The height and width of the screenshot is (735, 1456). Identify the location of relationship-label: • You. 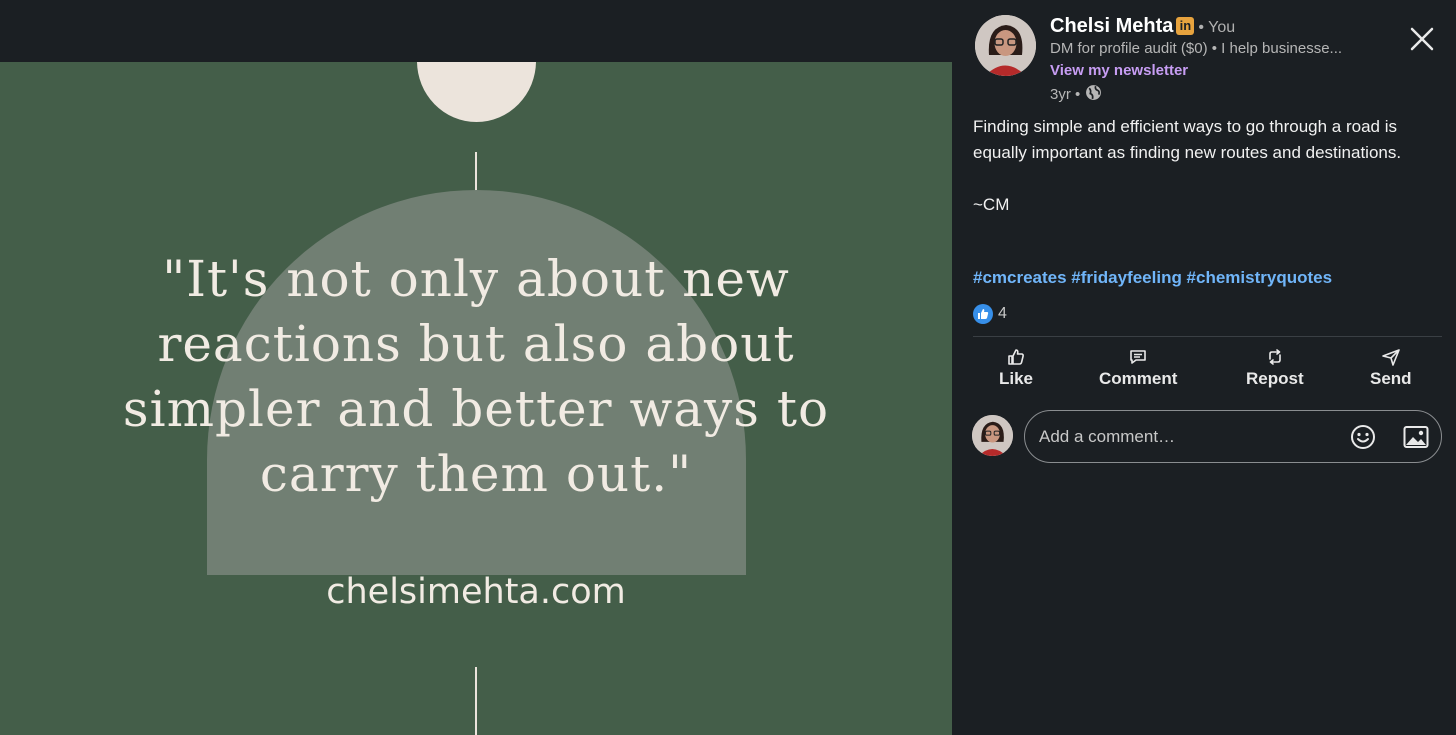
(1217, 27).